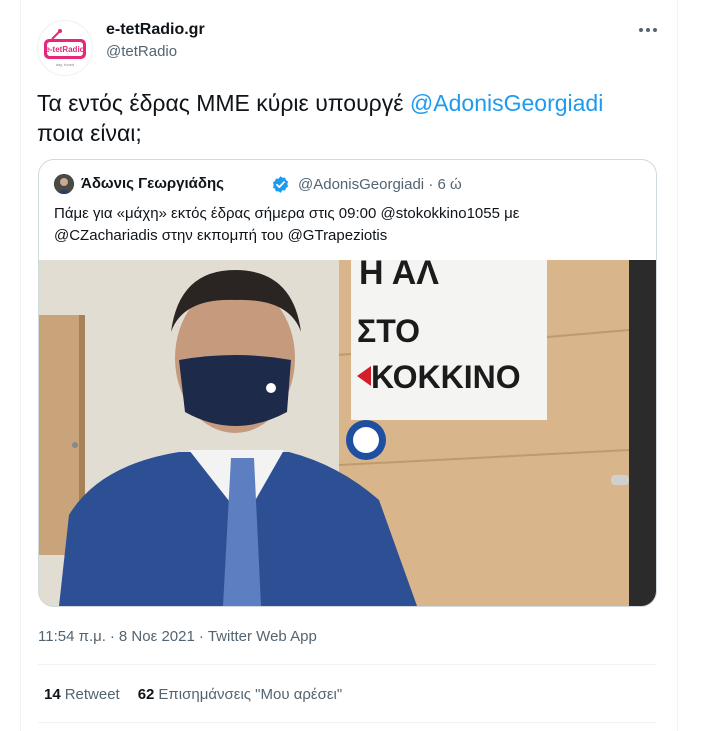 The width and height of the screenshot is (708, 731). Describe the element at coordinates (280, 184) in the screenshot. I see `verified-badge-icon` at that location.